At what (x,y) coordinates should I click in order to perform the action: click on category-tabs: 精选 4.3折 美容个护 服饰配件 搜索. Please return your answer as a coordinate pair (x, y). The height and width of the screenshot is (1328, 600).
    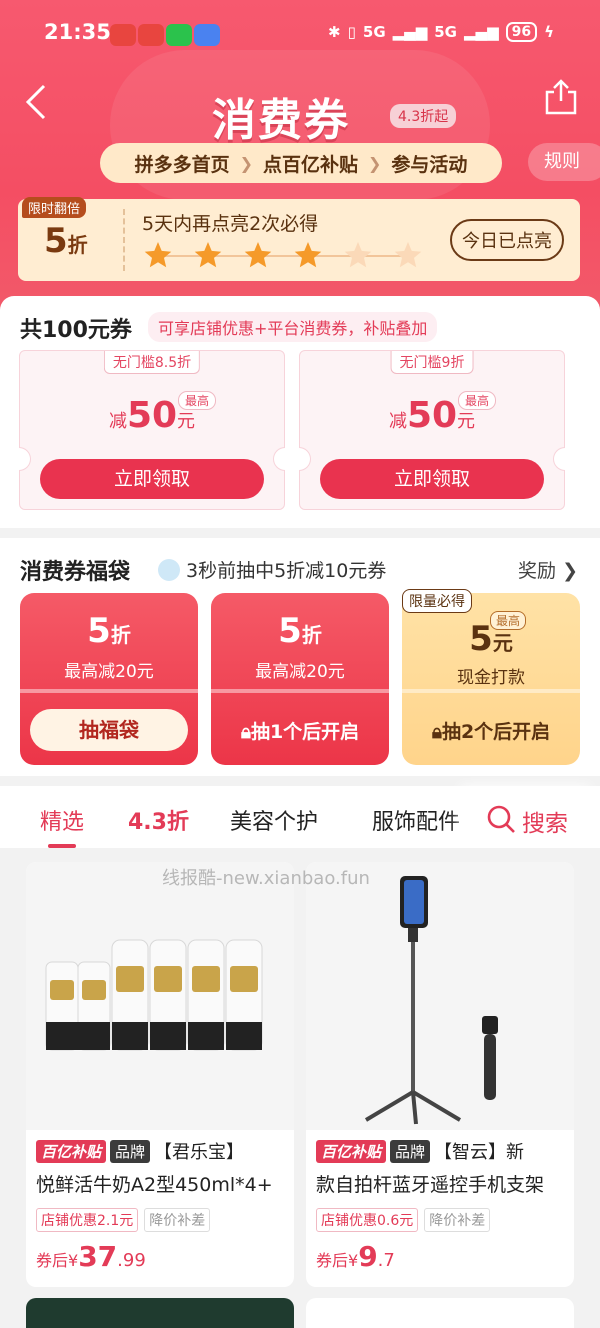
    Looking at the image, I should click on (300, 817).